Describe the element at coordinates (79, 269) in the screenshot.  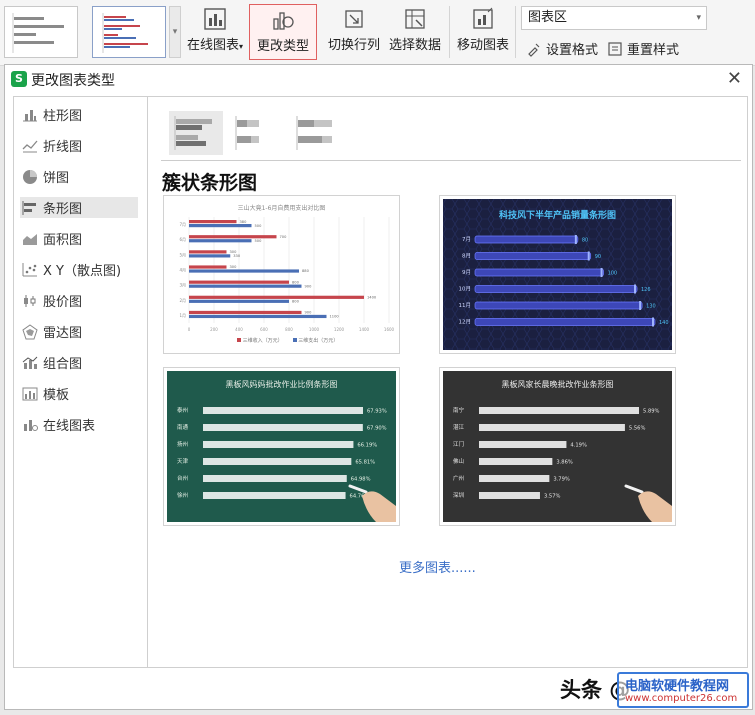
I see `sidebar-item-scatter: X Y（散点图)` at that location.